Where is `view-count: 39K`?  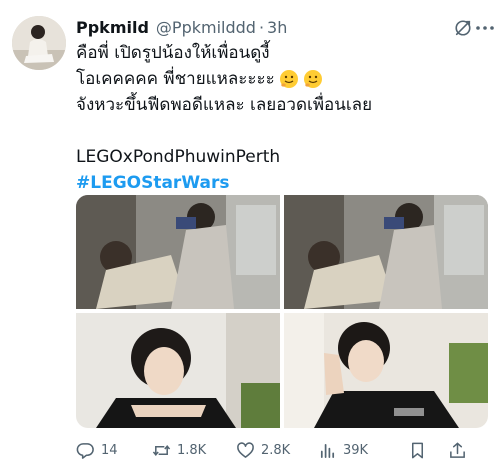
view-count: 39K is located at coordinates (356, 450).